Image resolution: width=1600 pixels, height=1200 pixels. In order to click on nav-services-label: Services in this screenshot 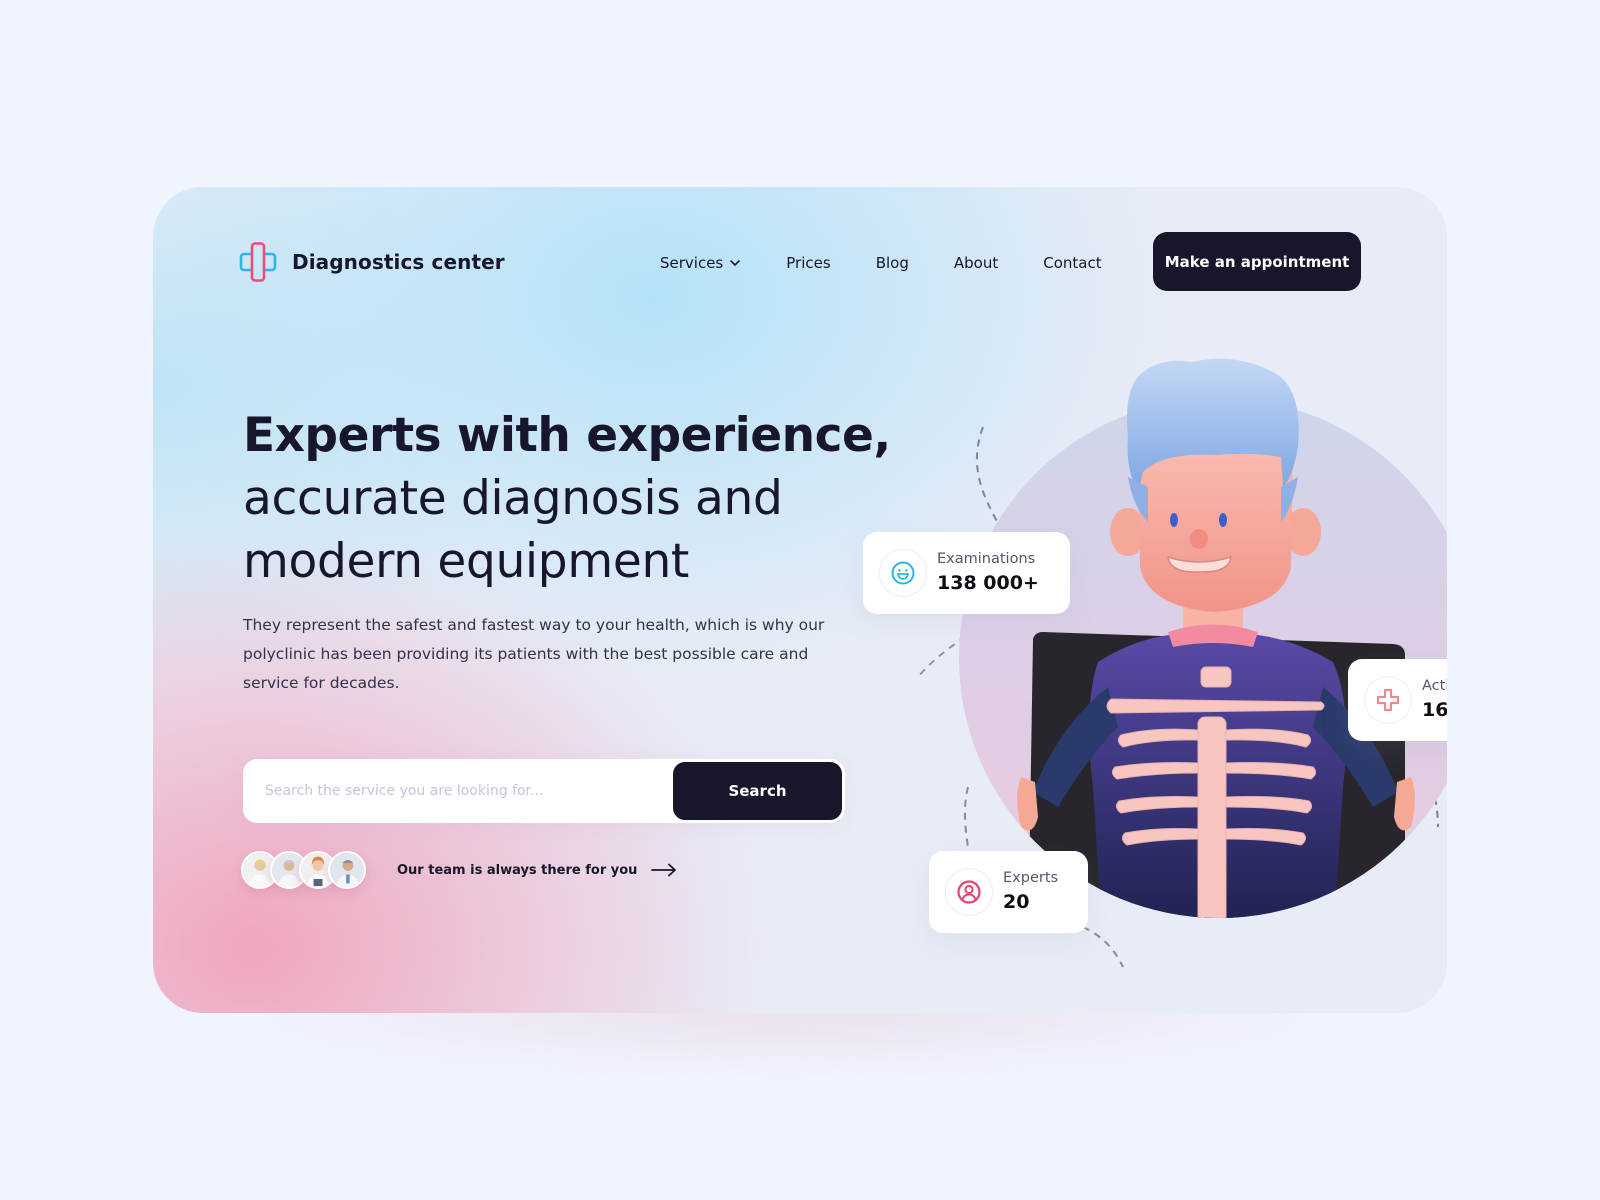, I will do `click(692, 263)`.